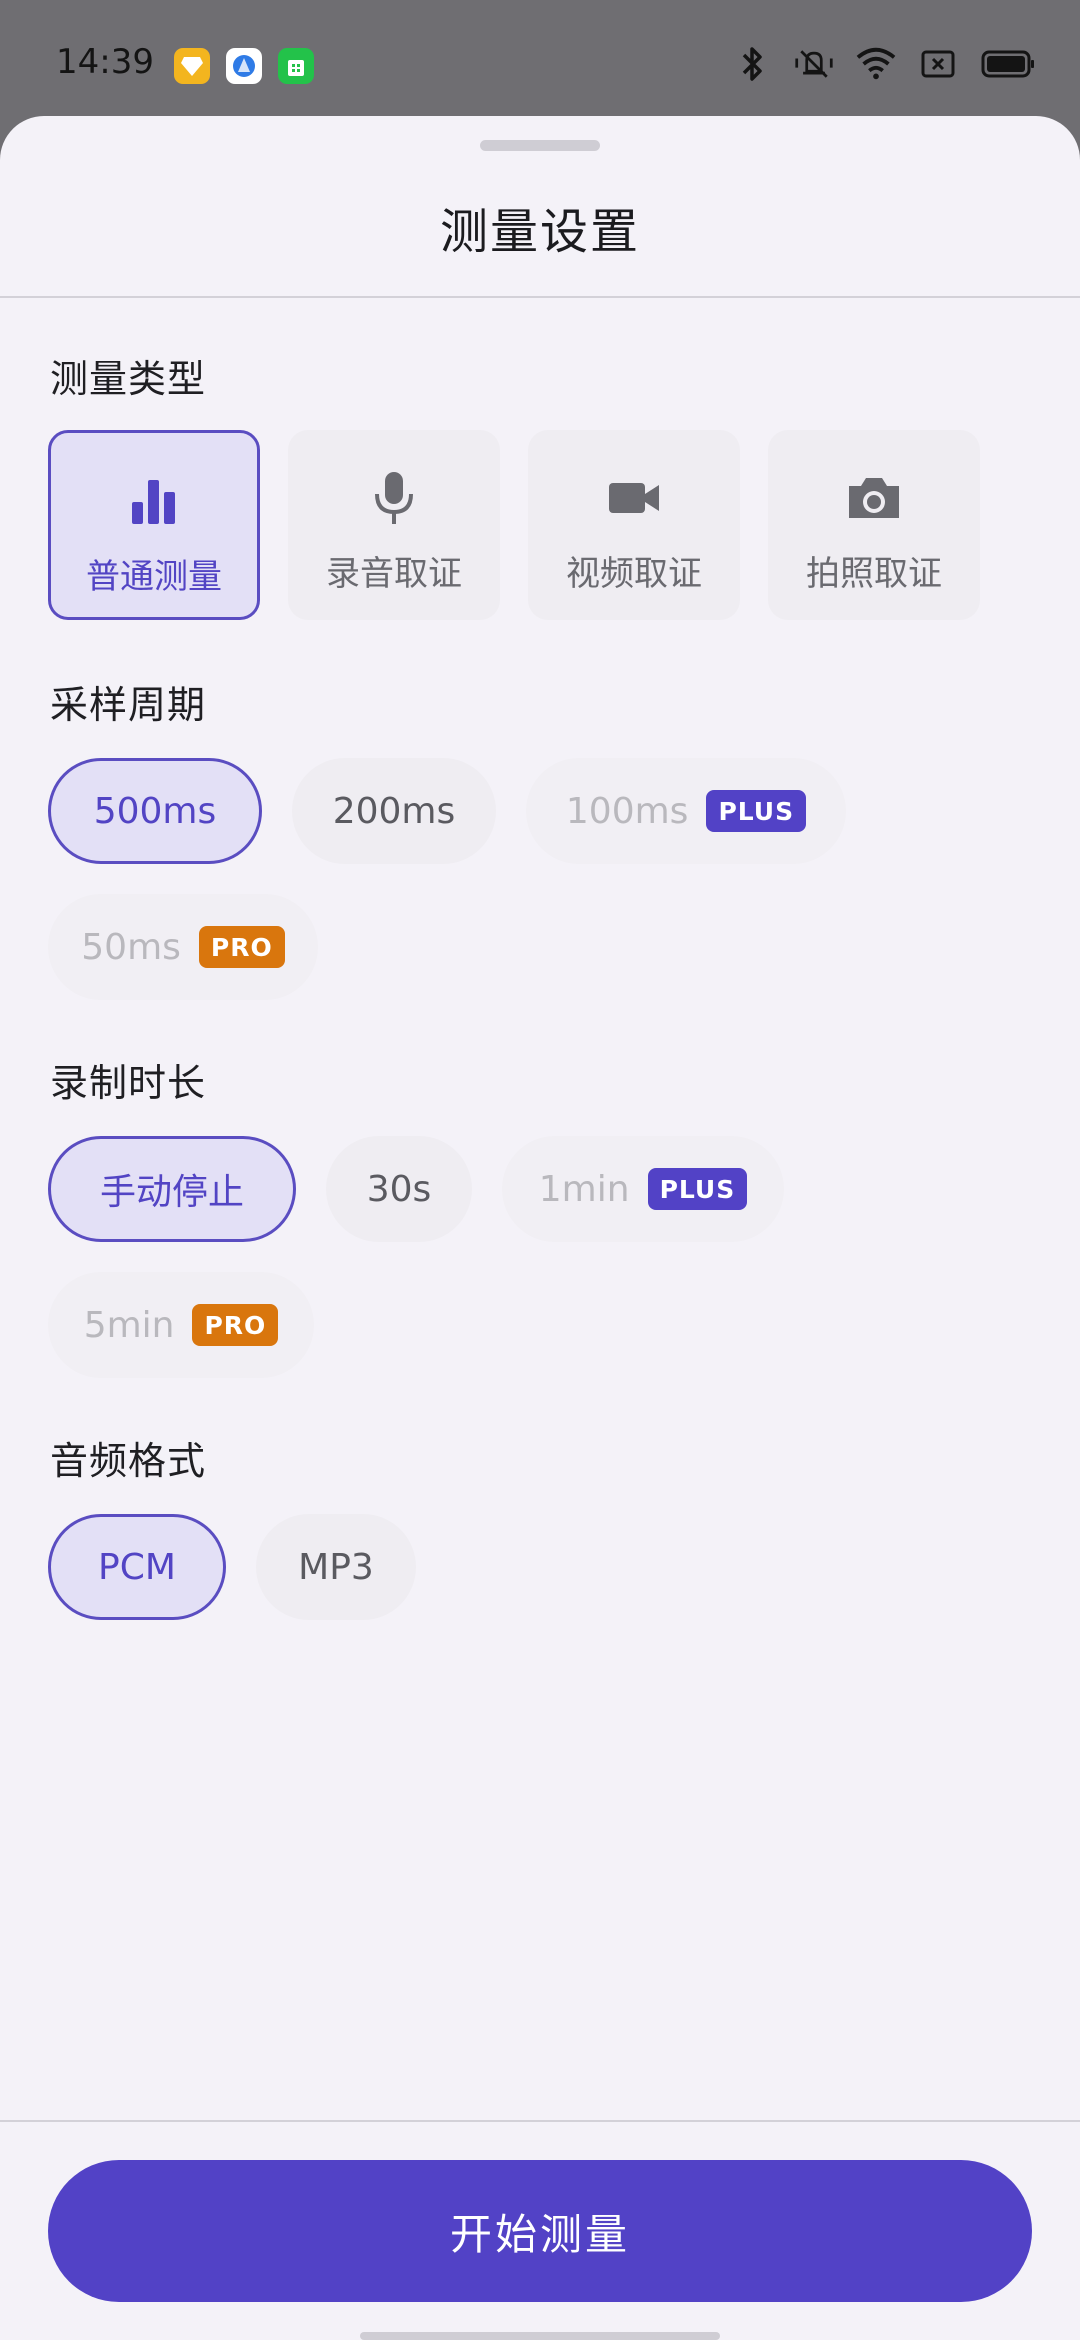  I want to click on measure-type-label: 测量类型, so click(128, 379).